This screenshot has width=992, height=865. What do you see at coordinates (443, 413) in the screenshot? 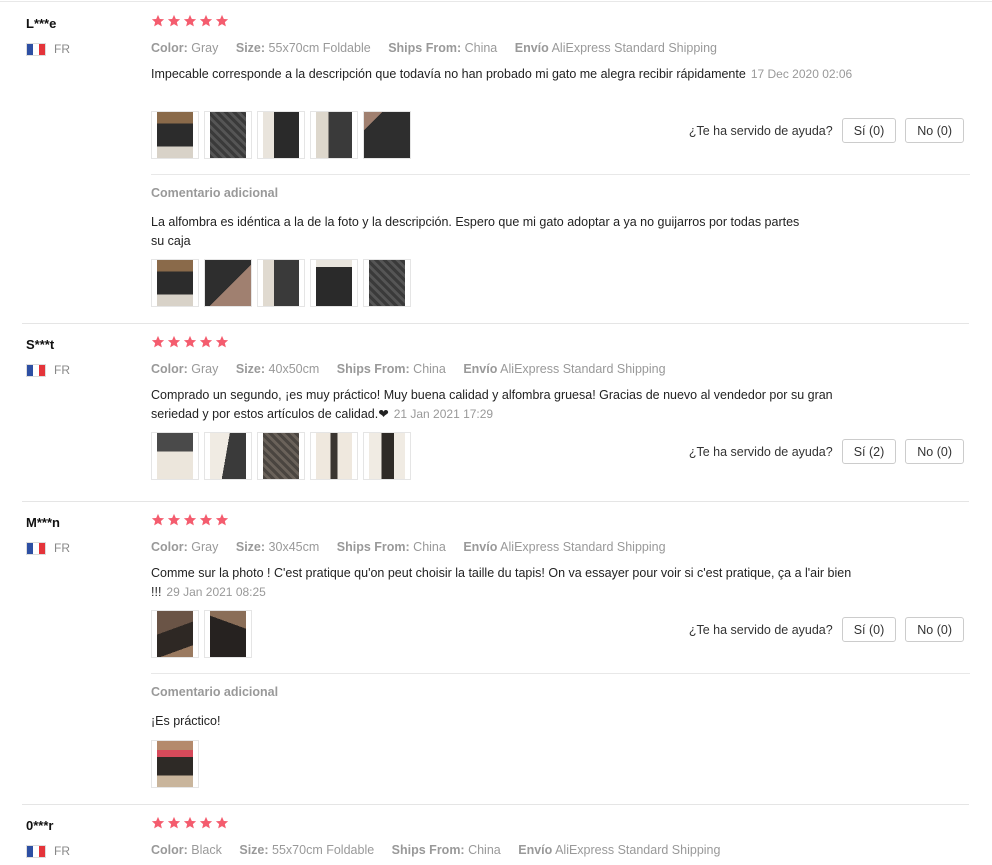
I see `review-date: 21 Jan 2021 17:29` at bounding box center [443, 413].